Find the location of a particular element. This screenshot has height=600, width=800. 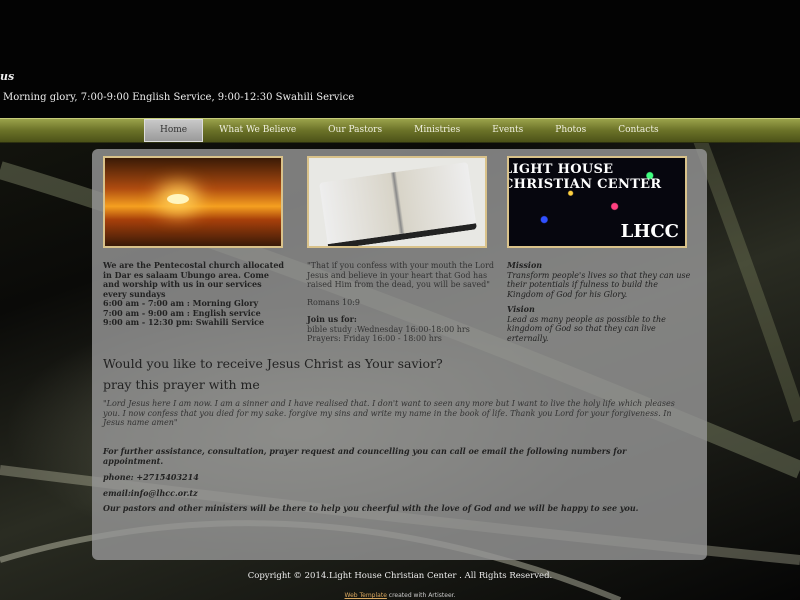

lhcc-logo-text: LHCC is located at coordinates (649, 231).